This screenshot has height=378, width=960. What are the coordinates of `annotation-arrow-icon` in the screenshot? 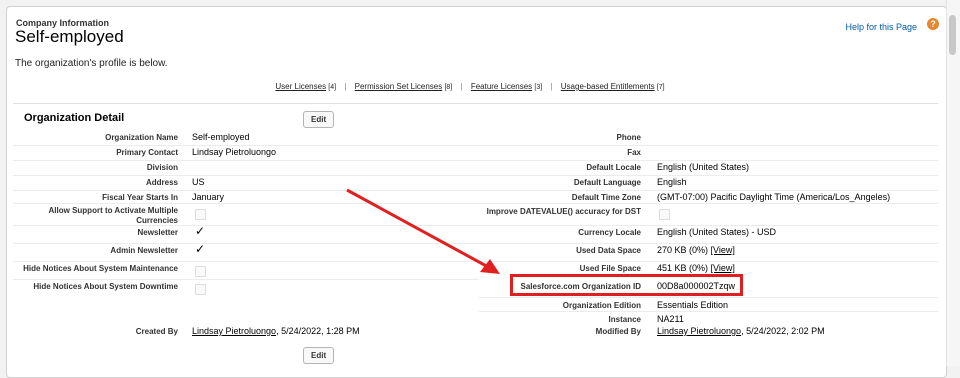 It's located at (423, 231).